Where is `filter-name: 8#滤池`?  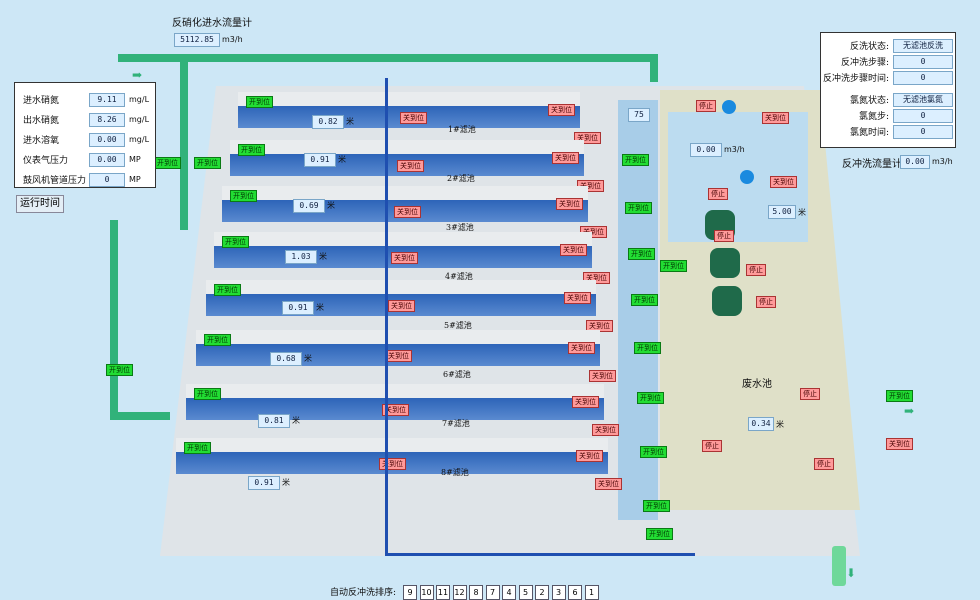 filter-name: 8#滤池 is located at coordinates (455, 472).